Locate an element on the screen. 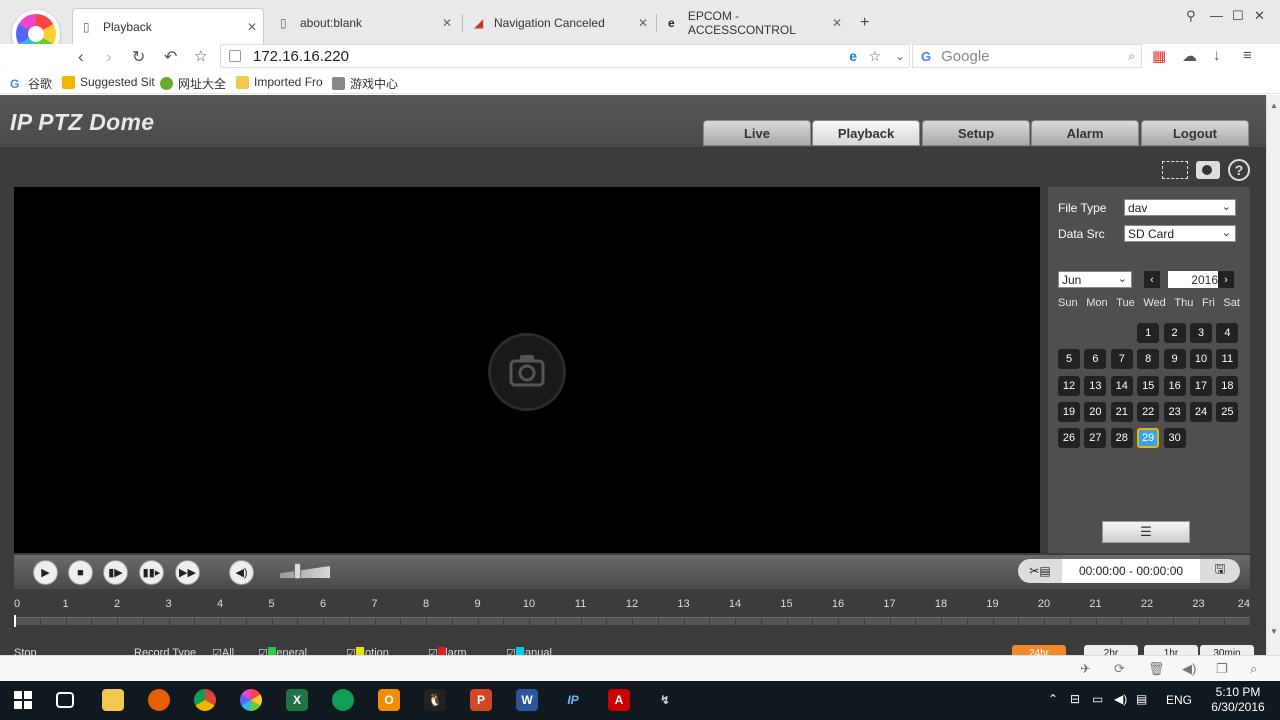  calendar-day: 30 is located at coordinates (1174, 438).